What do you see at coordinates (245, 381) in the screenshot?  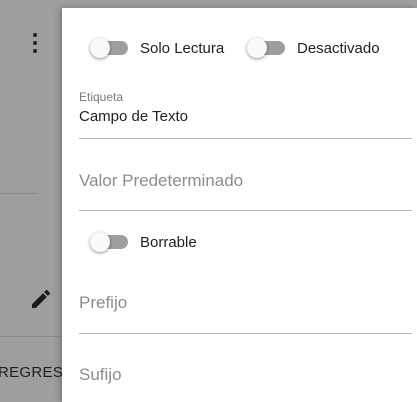 I see `suffix-field: Sufijo` at bounding box center [245, 381].